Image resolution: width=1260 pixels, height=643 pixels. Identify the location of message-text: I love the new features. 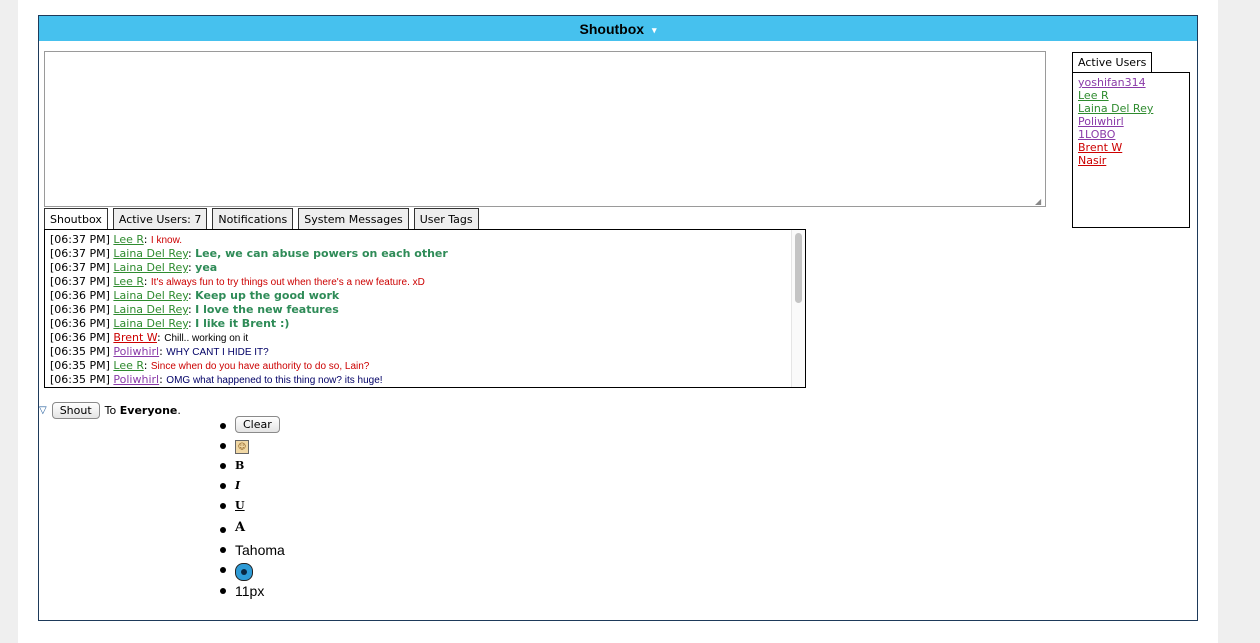
(267, 309).